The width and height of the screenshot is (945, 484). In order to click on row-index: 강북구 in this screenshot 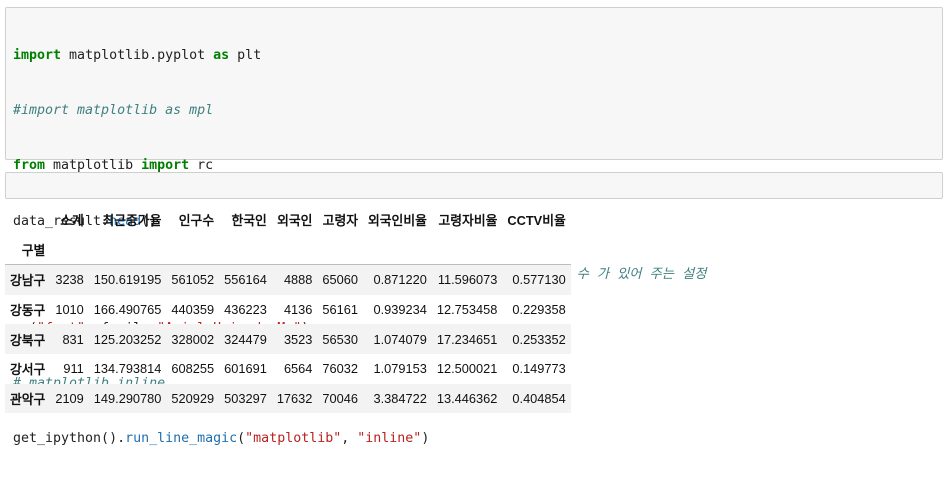, I will do `click(28, 340)`.